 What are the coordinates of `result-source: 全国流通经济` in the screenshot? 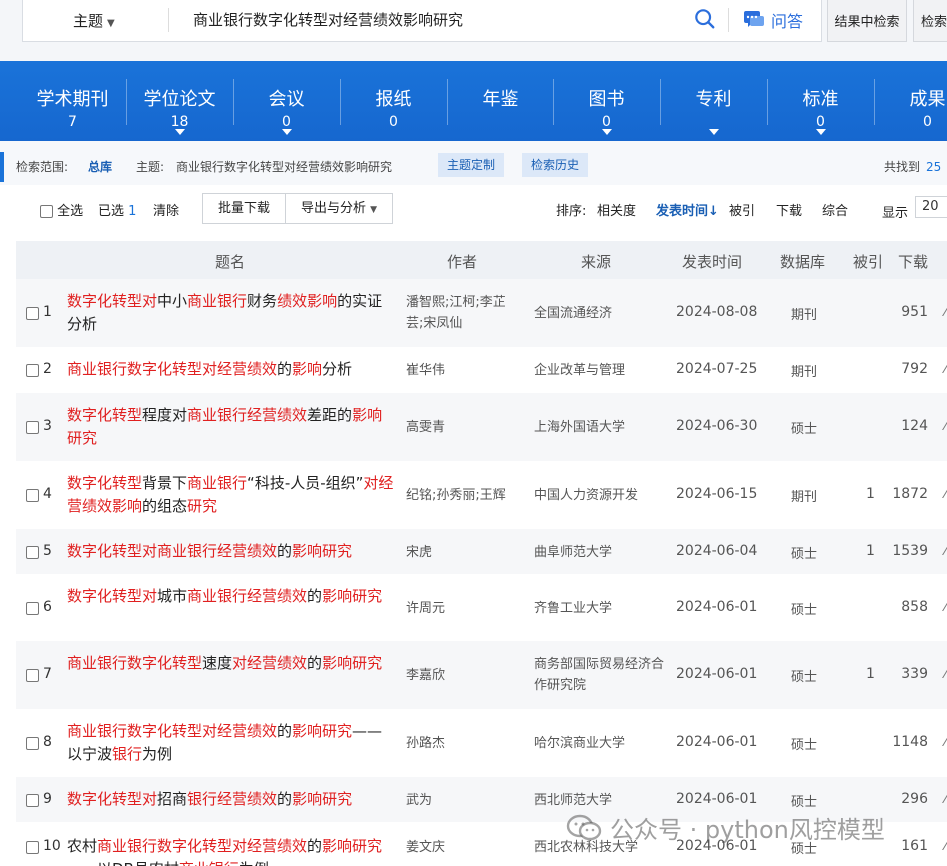 It's located at (599, 313).